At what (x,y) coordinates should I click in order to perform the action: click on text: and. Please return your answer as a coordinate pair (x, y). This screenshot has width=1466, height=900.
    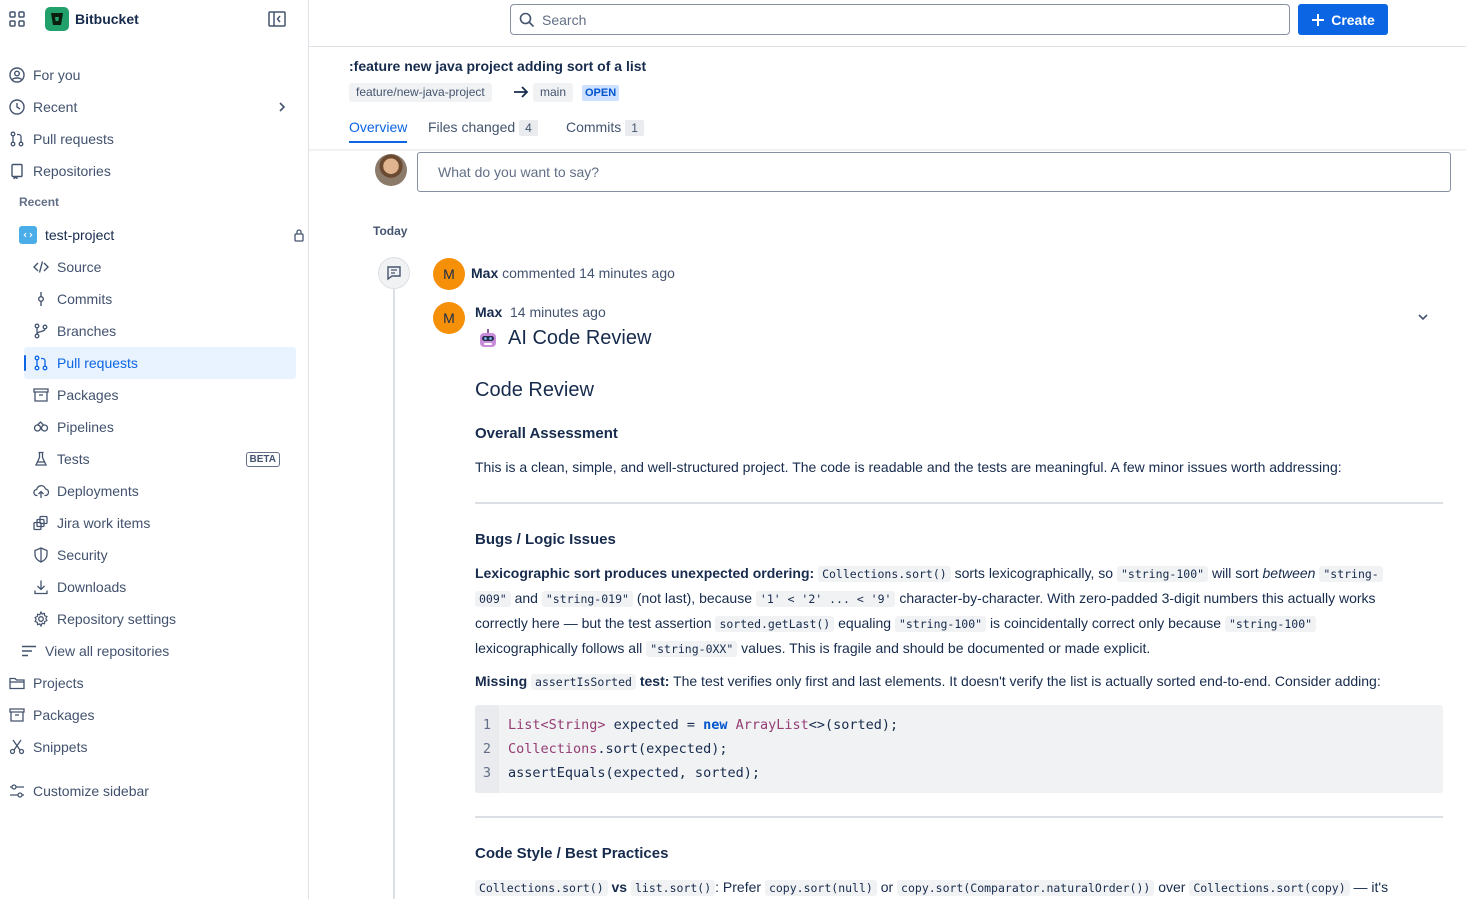
    Looking at the image, I should click on (526, 598).